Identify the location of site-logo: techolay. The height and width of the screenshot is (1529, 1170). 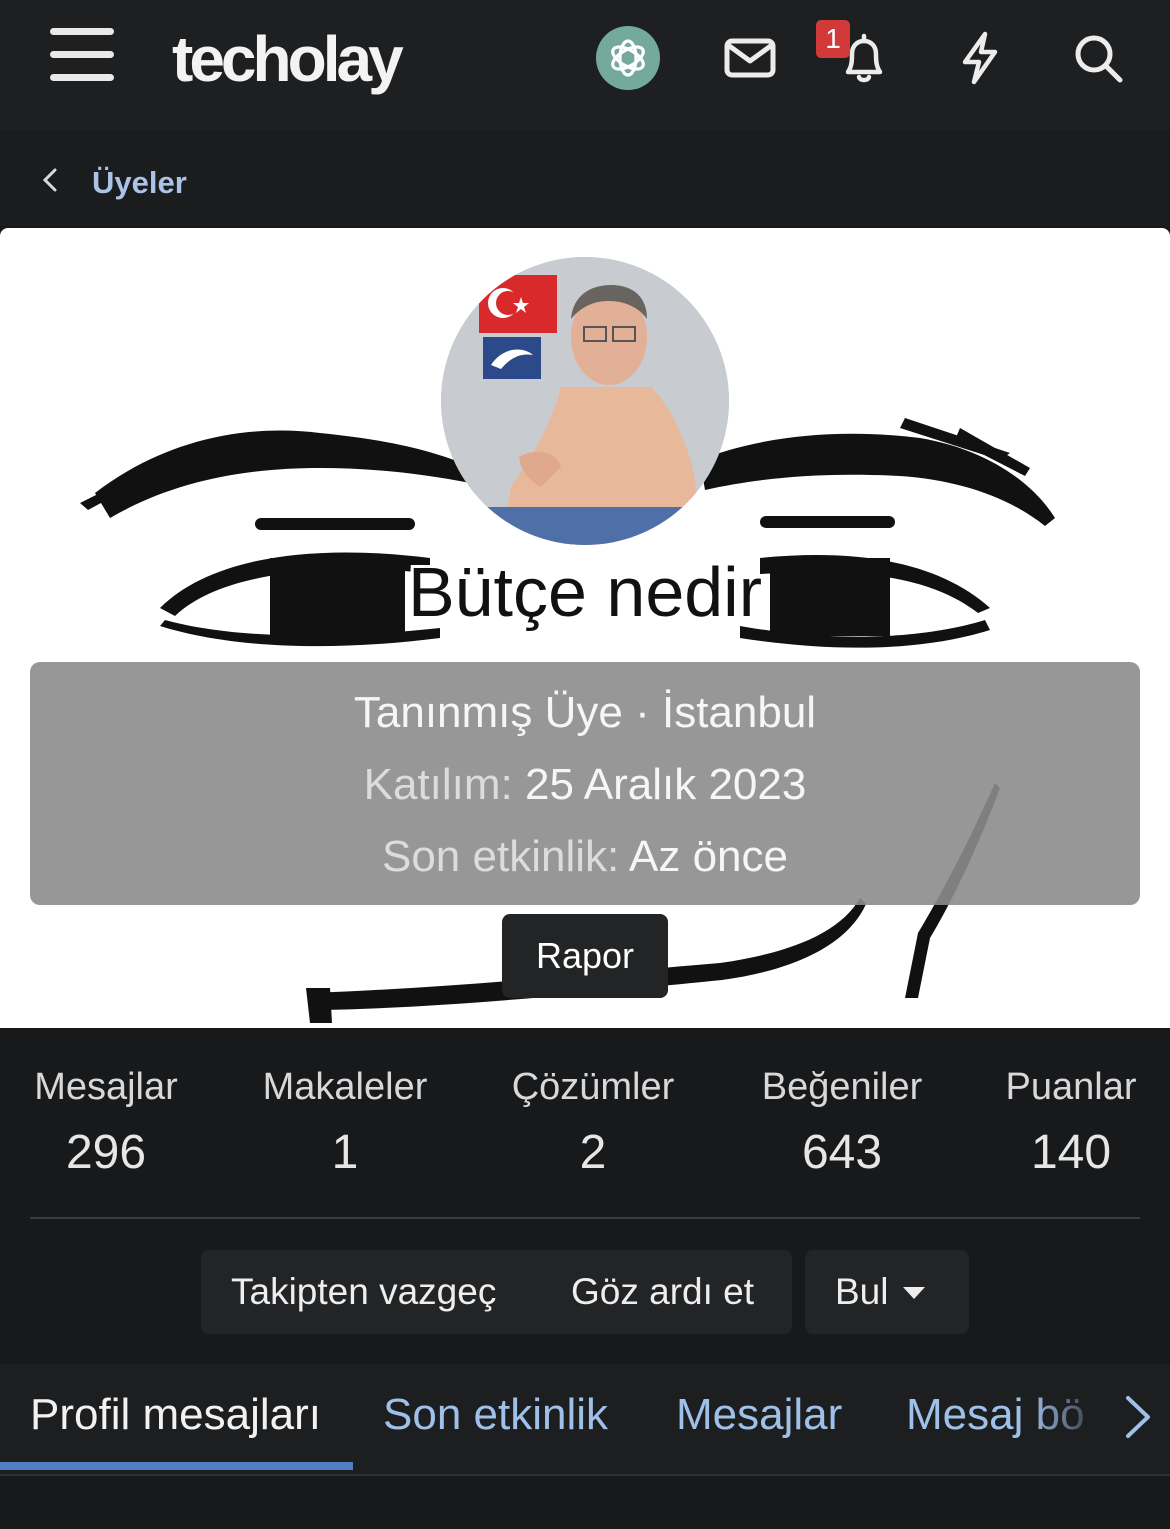
(288, 59).